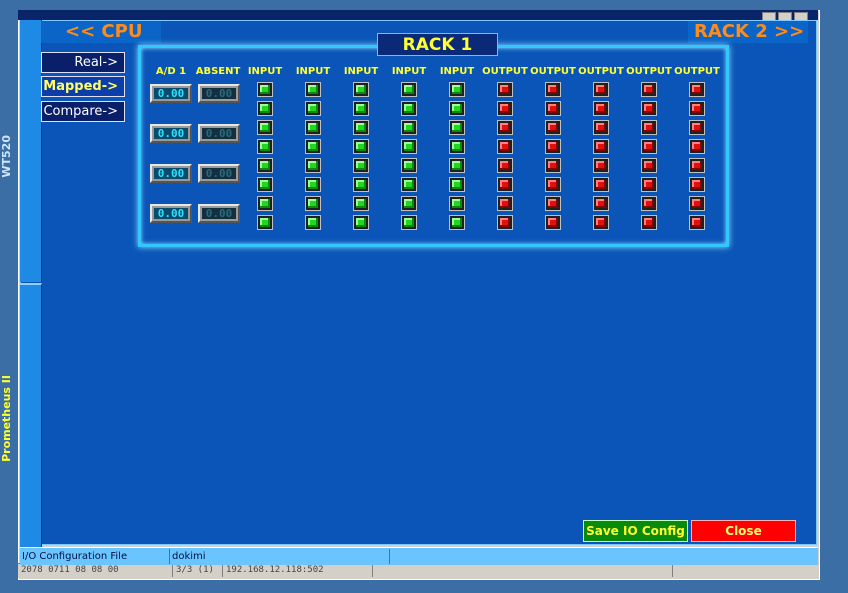 The image size is (848, 593). I want to click on mode-compare-button: Compare->, so click(83, 111).